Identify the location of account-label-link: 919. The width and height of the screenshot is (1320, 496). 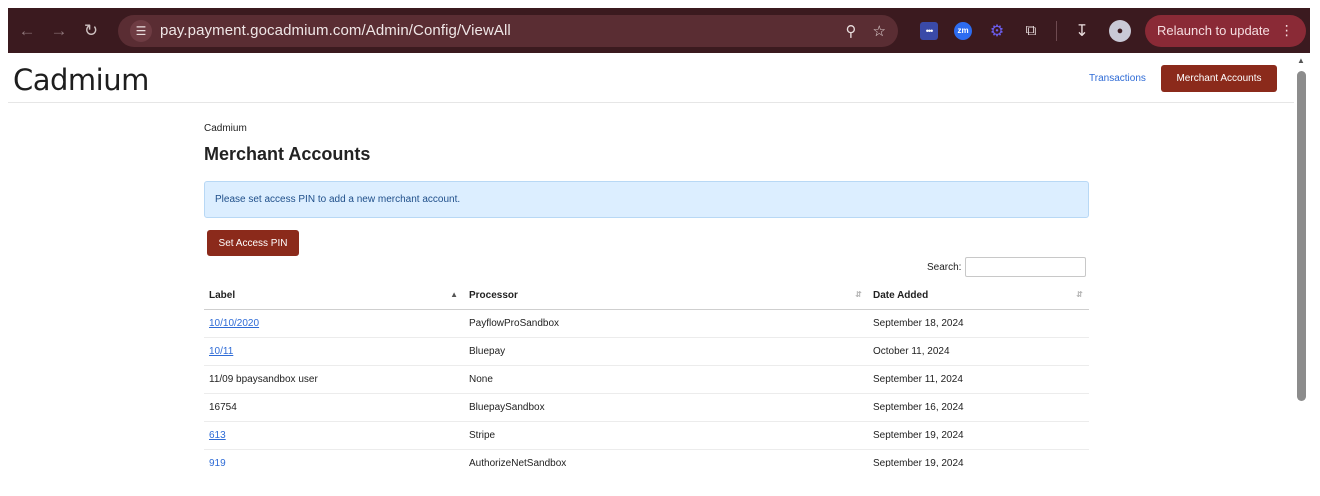
(217, 463).